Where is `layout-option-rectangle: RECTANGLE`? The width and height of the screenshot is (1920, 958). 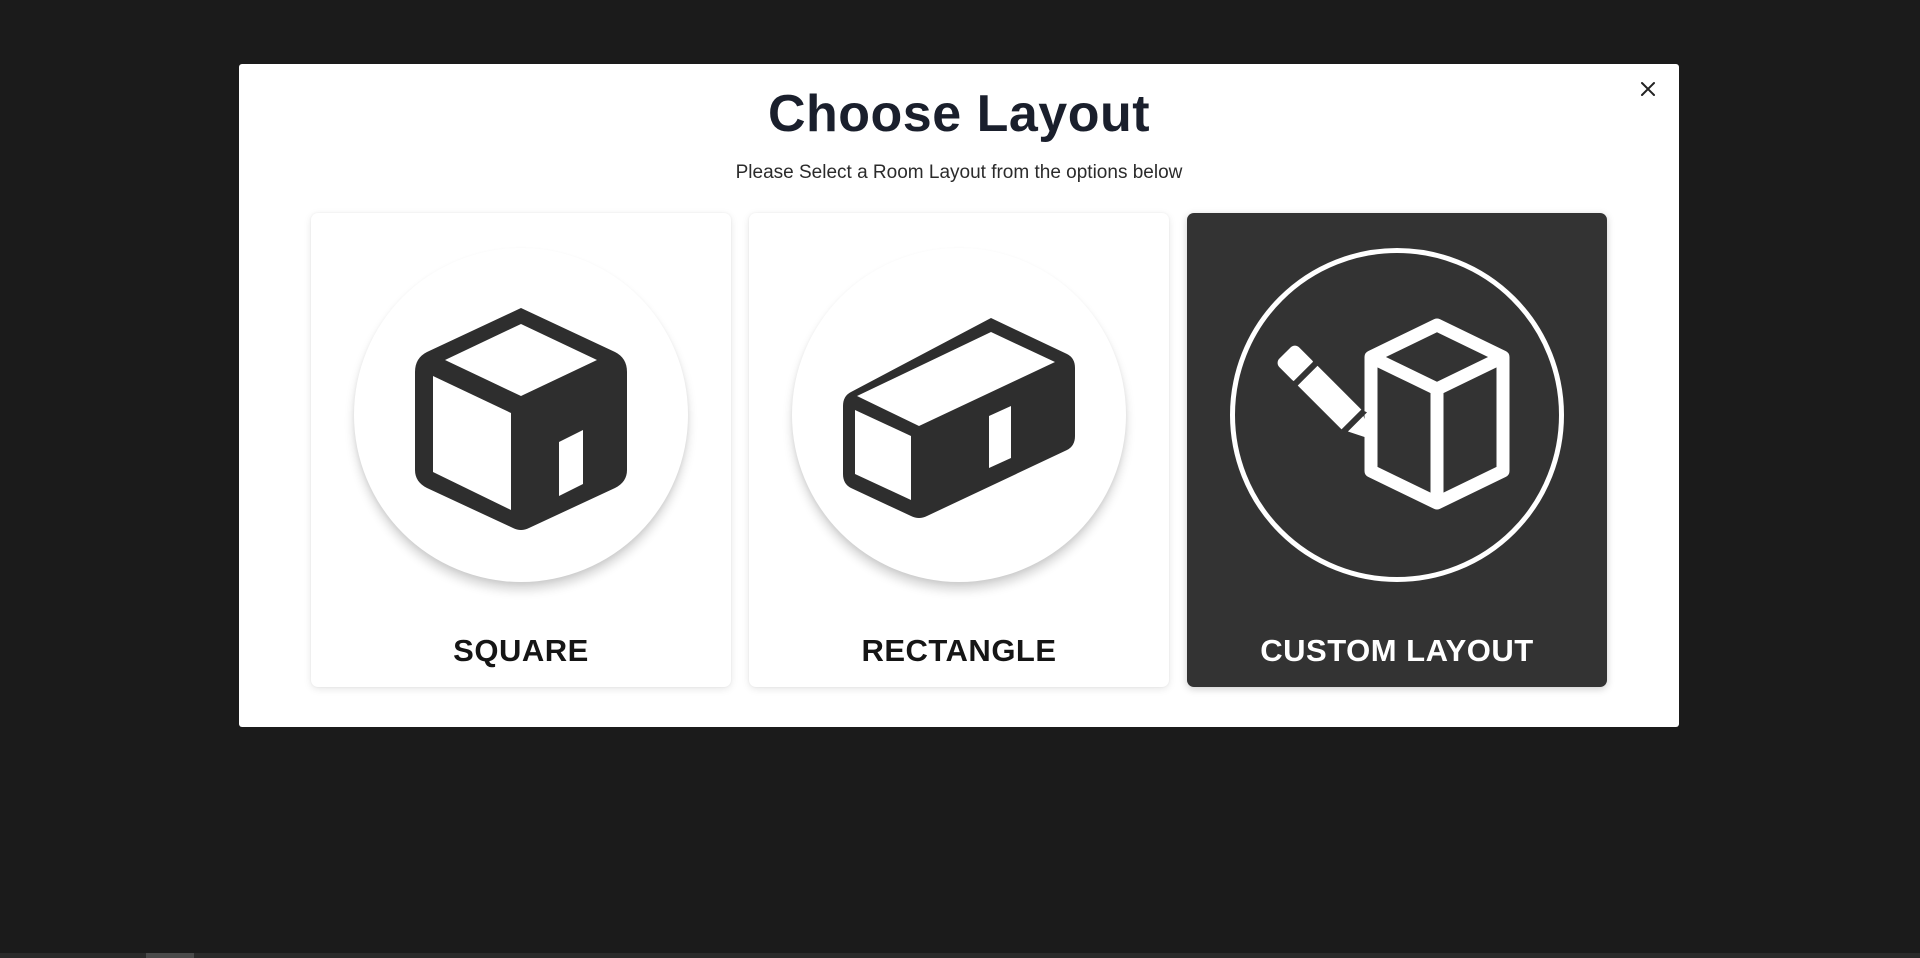
layout-option-rectangle: RECTANGLE is located at coordinates (959, 450).